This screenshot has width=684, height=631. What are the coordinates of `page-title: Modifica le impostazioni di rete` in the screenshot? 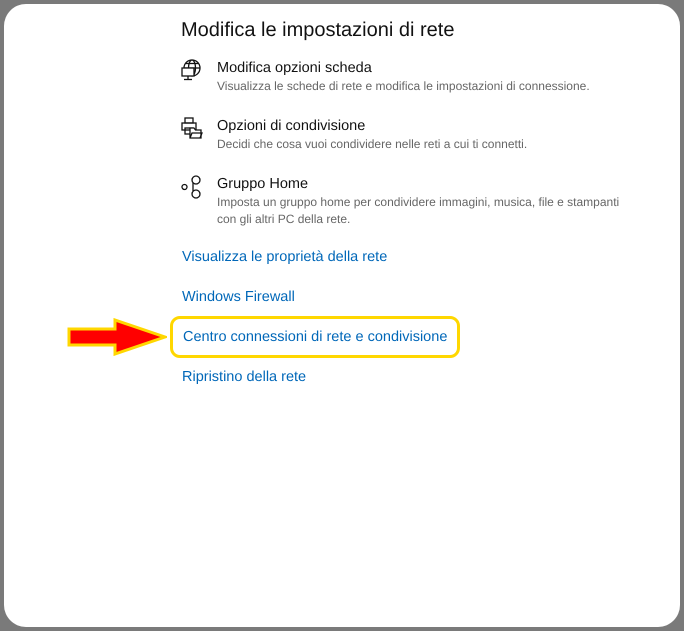 It's located at (318, 30).